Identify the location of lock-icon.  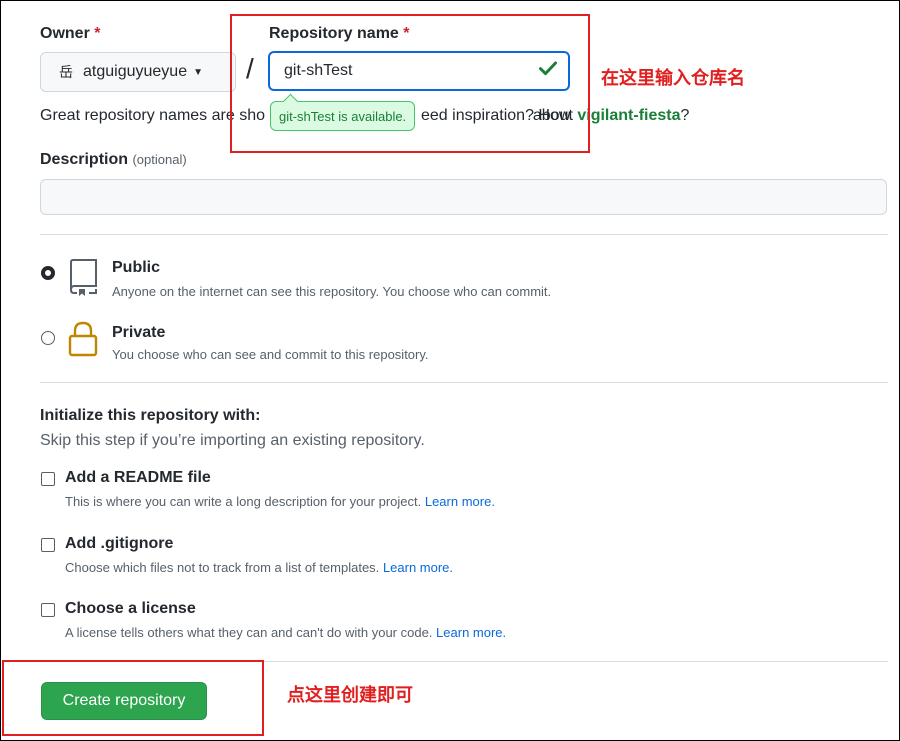
(83, 339).